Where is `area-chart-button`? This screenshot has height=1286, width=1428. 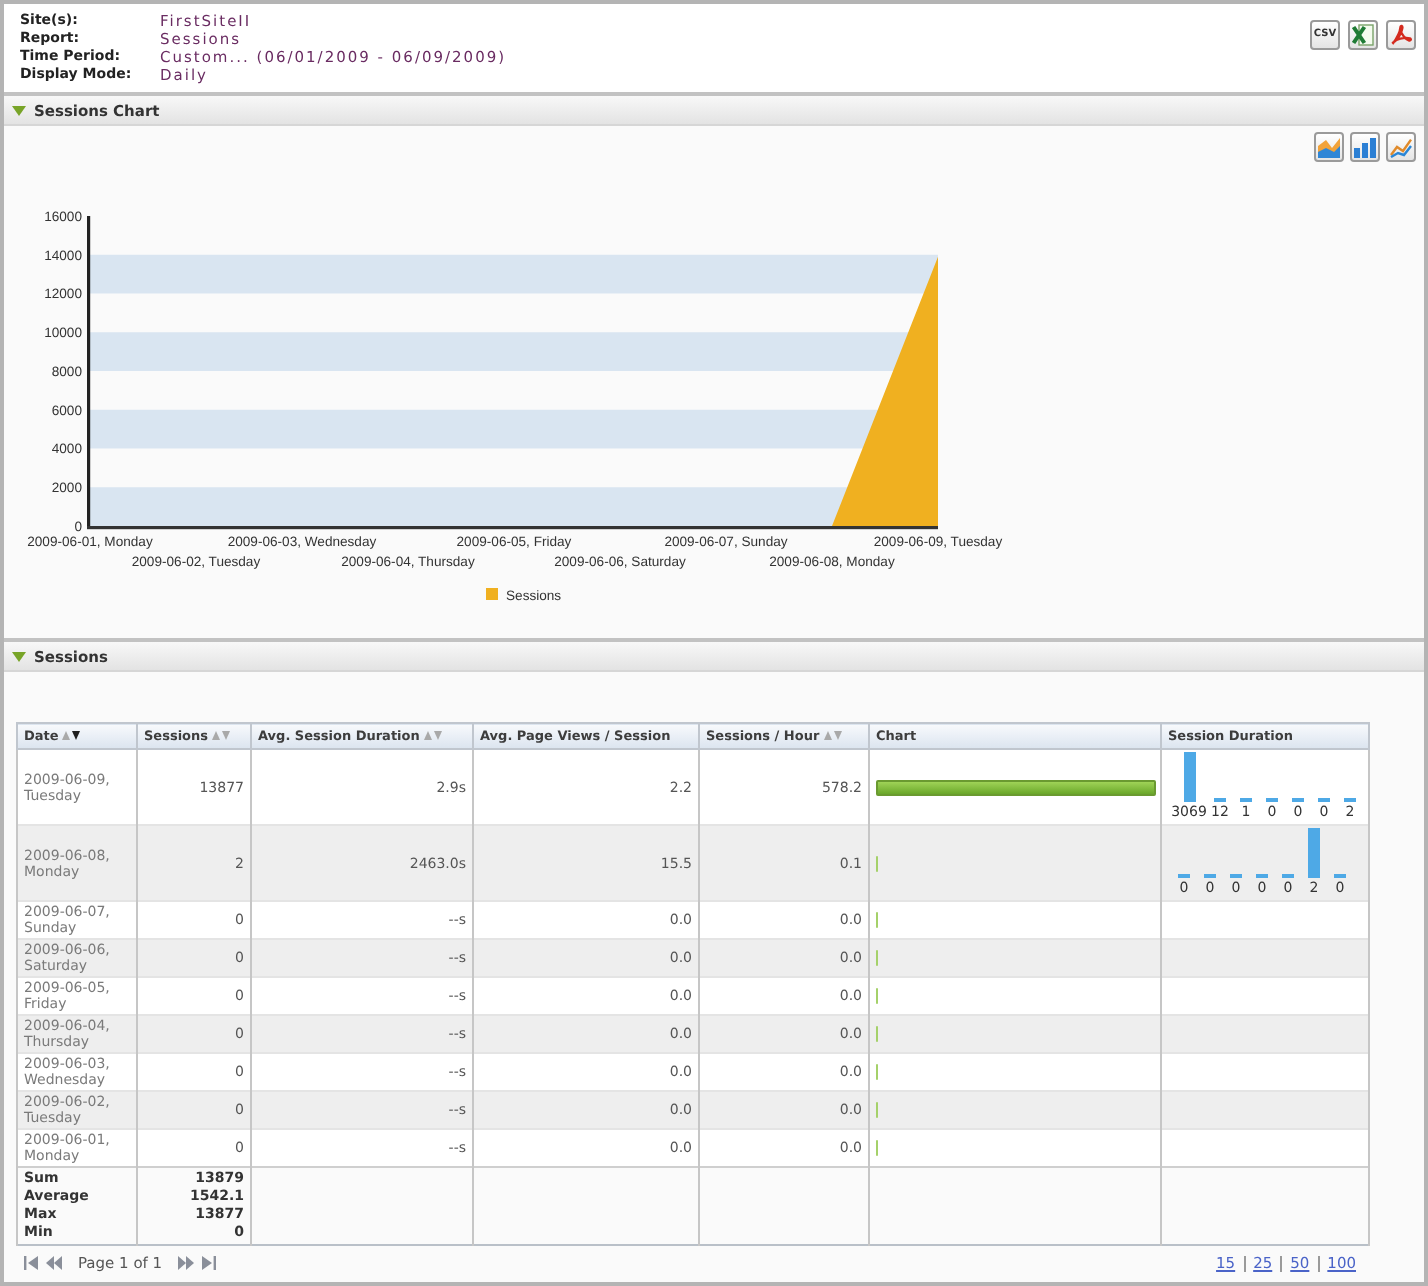
area-chart-button is located at coordinates (1329, 147).